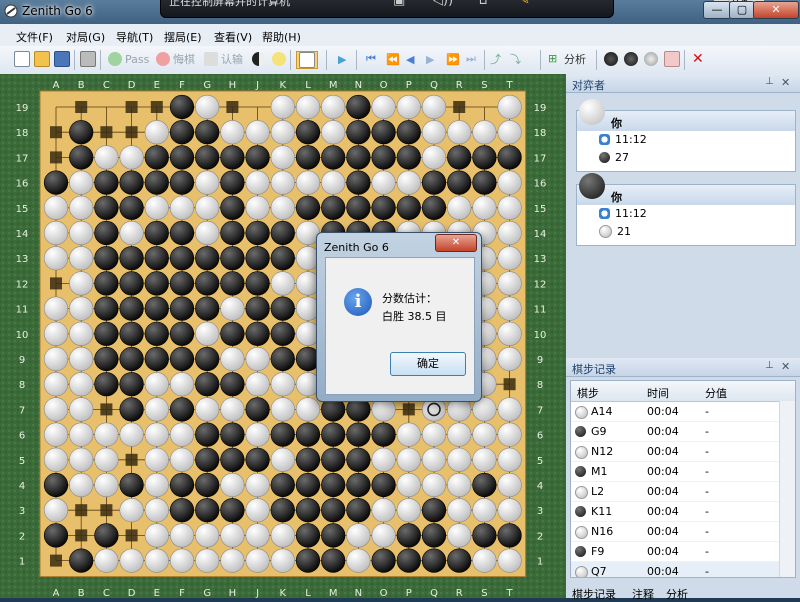 Image resolution: width=800 pixels, height=602 pixels. I want to click on tab-comments: 注释, so click(643, 594).